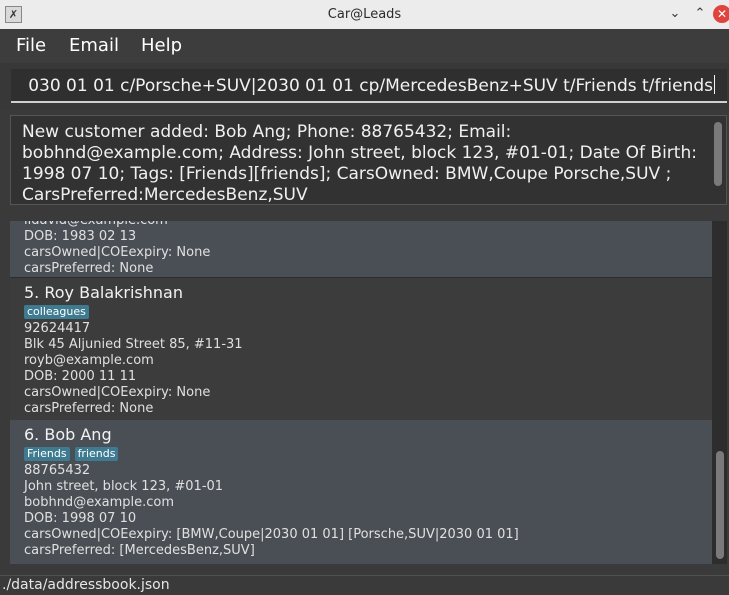  Describe the element at coordinates (103, 292) in the screenshot. I see `person-name: 5. Roy Balakrishnan` at that location.